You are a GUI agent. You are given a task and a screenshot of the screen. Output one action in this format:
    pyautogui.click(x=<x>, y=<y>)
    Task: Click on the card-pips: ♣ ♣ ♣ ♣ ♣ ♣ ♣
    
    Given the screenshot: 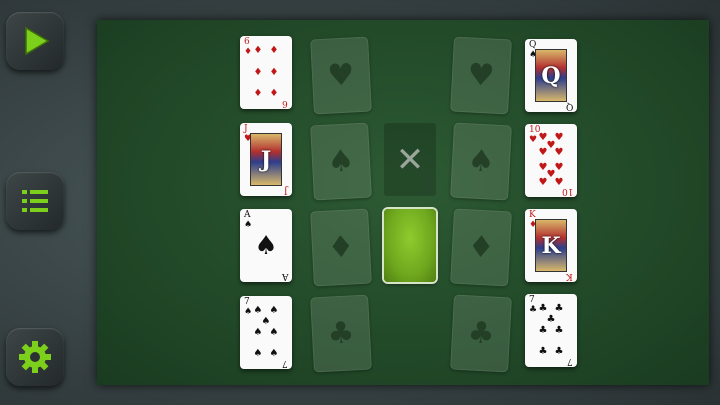 What is the action you would take?
    pyautogui.click(x=551, y=330)
    